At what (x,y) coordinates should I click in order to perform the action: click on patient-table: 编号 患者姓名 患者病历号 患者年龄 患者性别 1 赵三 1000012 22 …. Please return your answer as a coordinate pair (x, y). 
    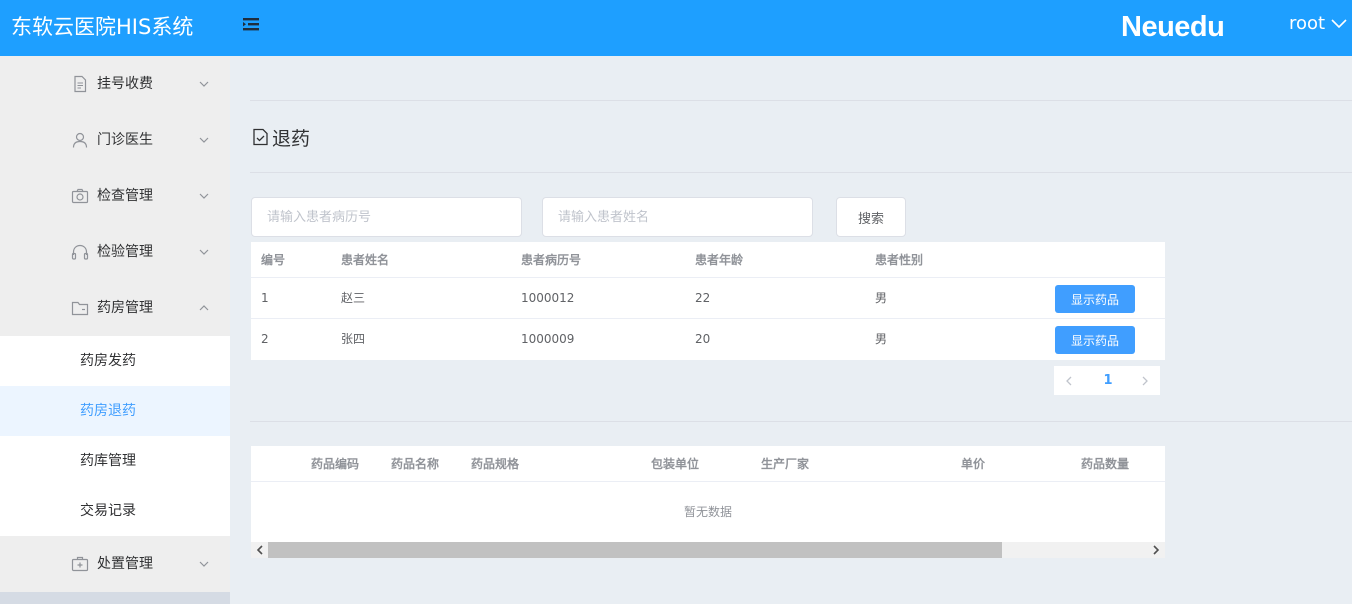
    Looking at the image, I should click on (708, 301).